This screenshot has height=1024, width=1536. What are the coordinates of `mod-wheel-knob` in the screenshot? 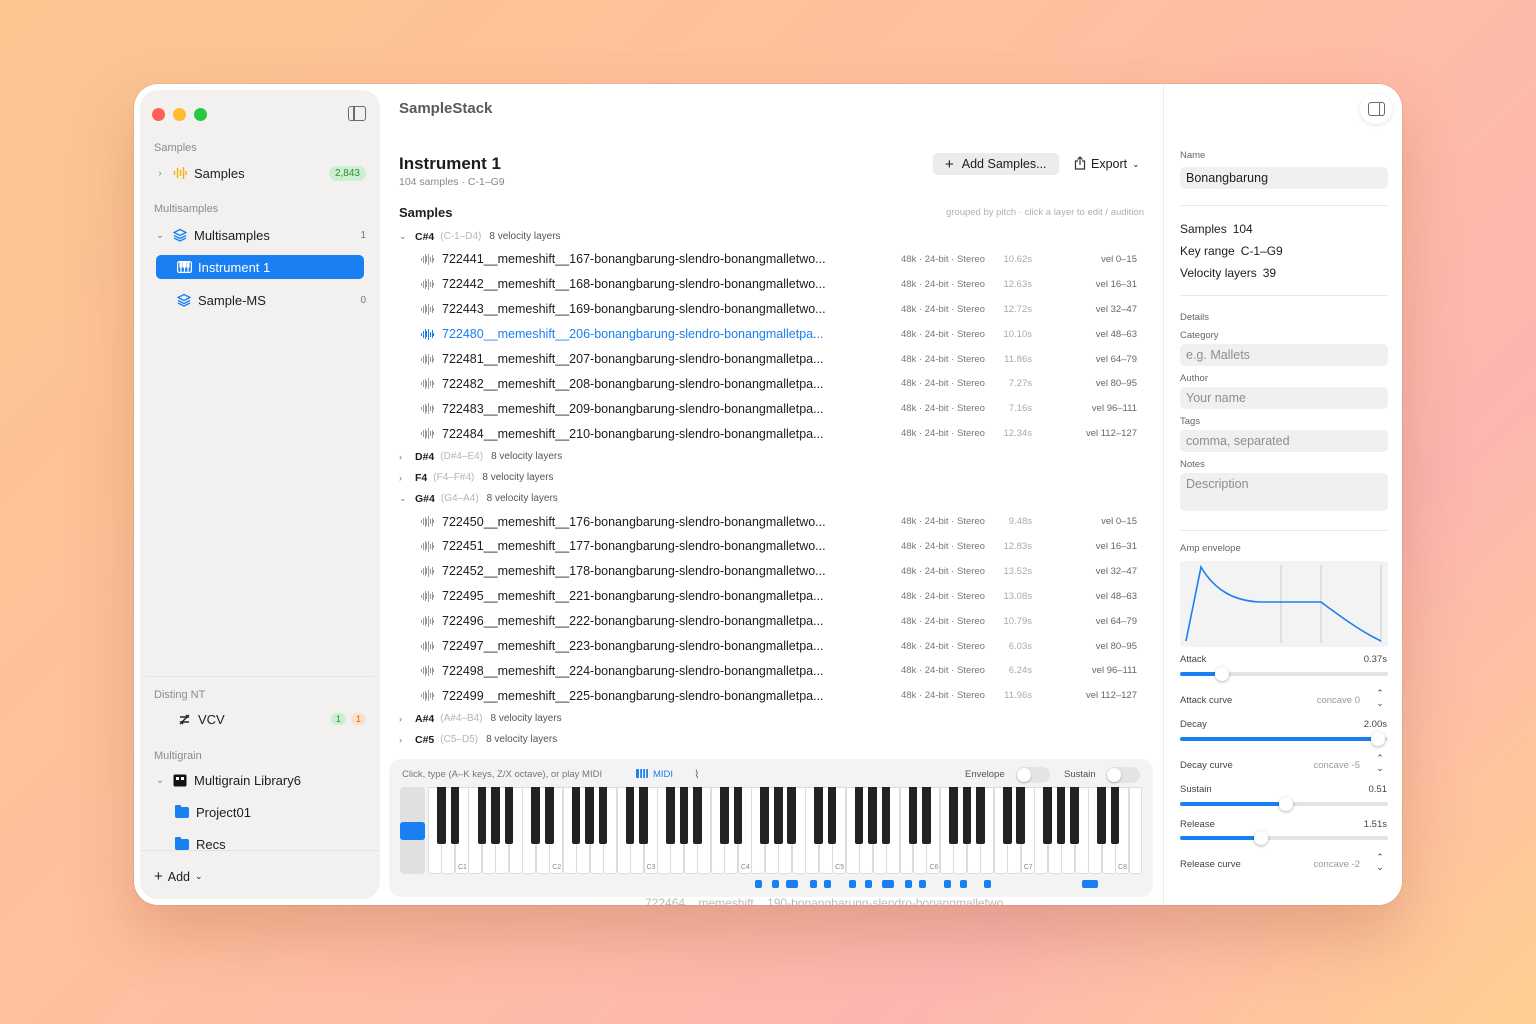 It's located at (412, 830).